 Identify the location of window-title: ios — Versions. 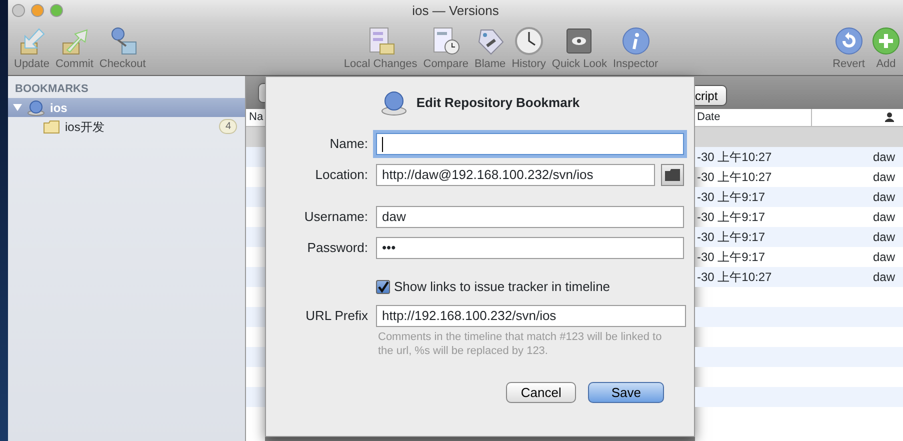
(455, 11).